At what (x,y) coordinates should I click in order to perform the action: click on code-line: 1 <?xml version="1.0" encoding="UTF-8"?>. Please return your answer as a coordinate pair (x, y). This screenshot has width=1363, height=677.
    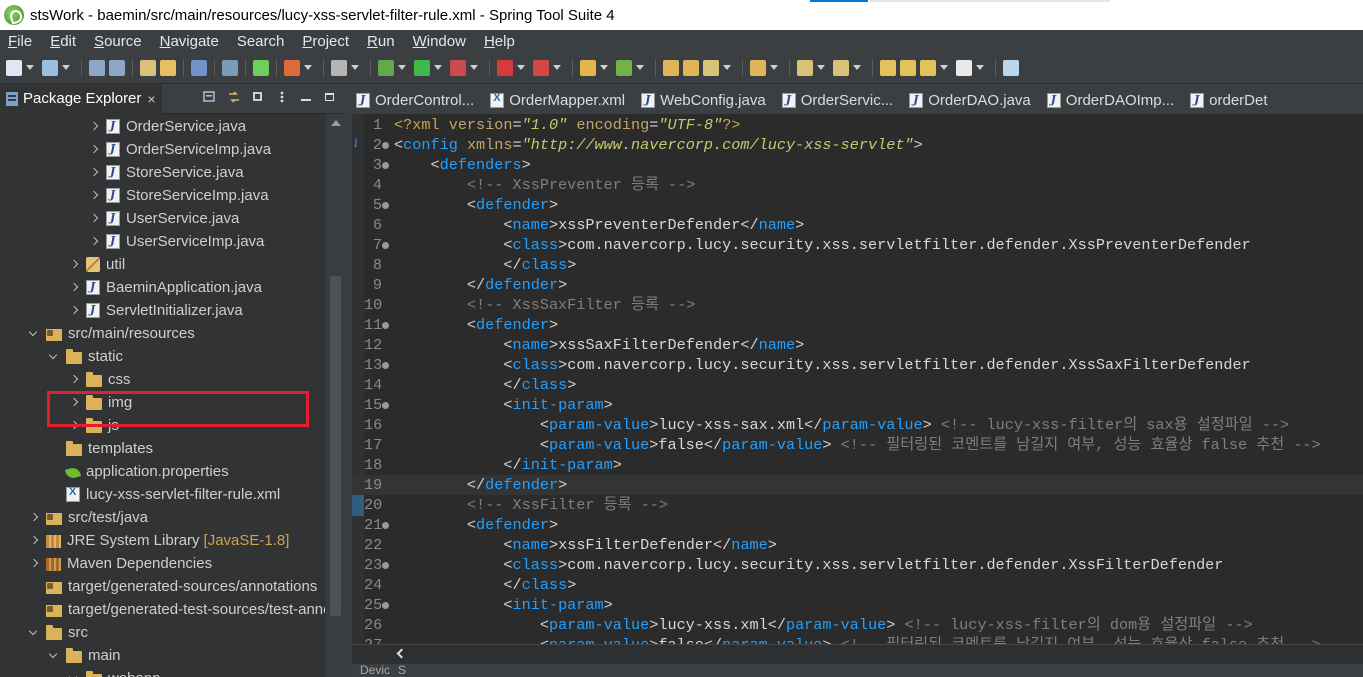
    Looking at the image, I should click on (857, 125).